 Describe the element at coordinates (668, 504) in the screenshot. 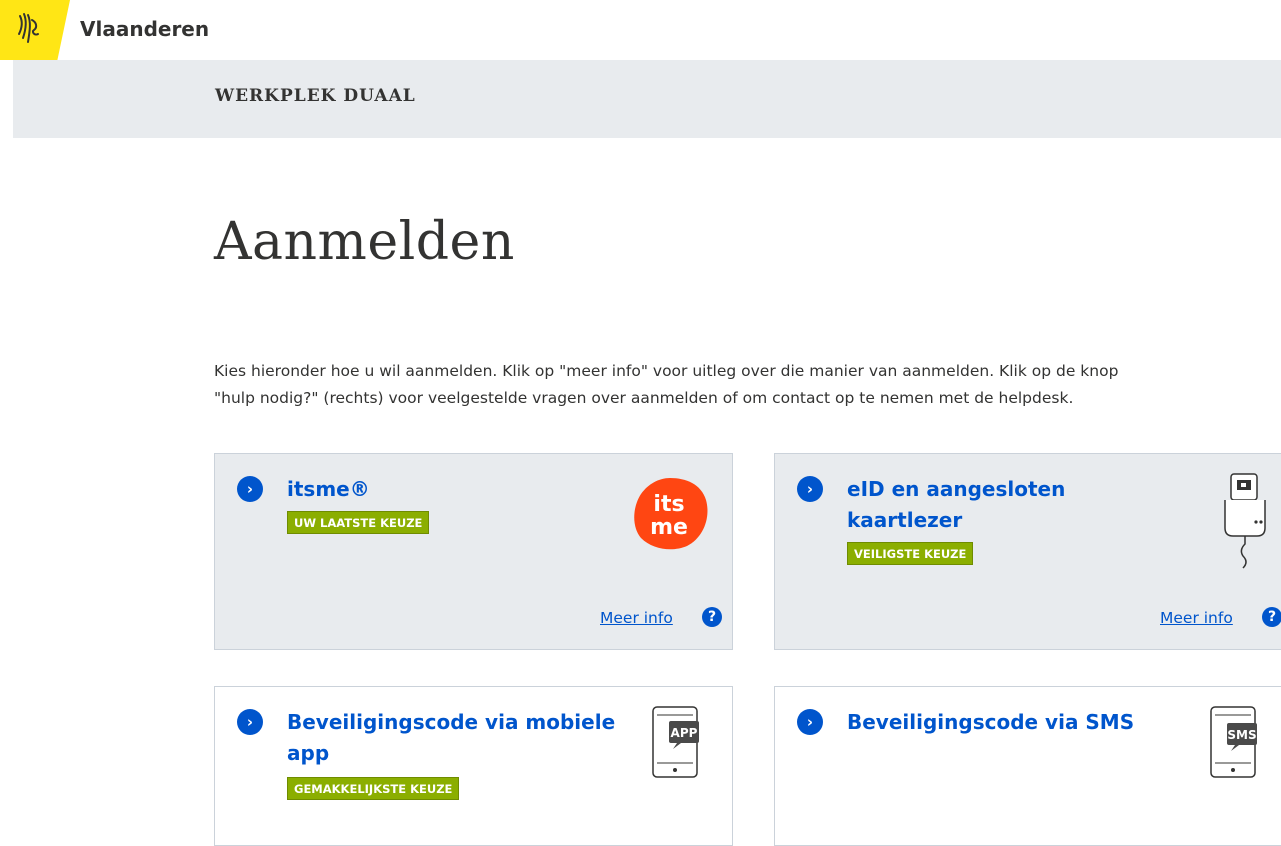

I see `svg-text: its` at that location.